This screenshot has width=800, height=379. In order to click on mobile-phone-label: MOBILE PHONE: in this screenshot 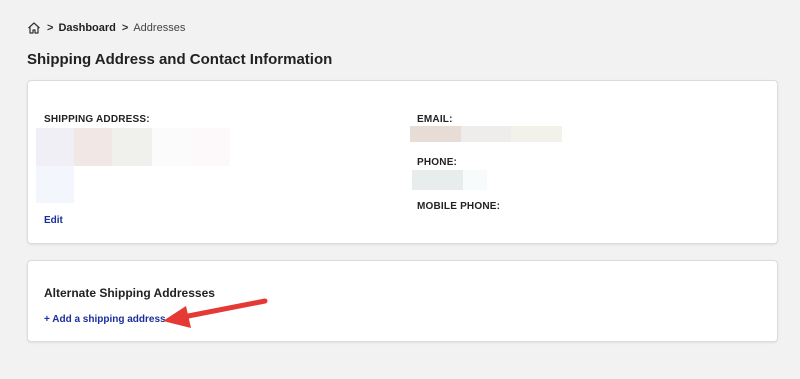, I will do `click(459, 206)`.